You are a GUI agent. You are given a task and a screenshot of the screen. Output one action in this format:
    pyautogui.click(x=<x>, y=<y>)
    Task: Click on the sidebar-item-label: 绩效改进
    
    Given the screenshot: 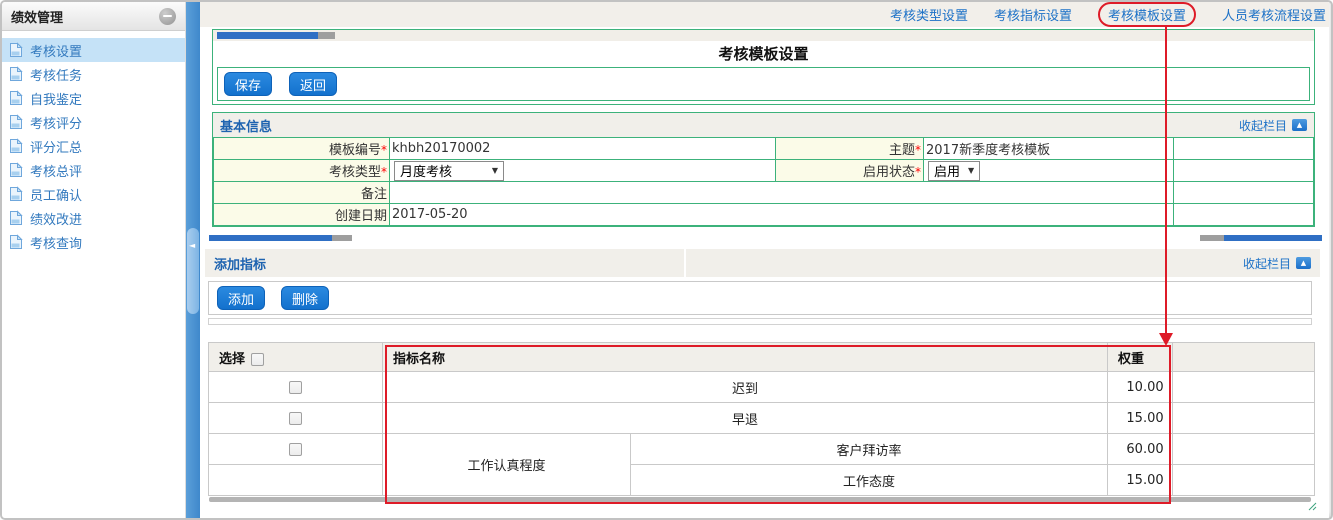 What is the action you would take?
    pyautogui.click(x=56, y=220)
    